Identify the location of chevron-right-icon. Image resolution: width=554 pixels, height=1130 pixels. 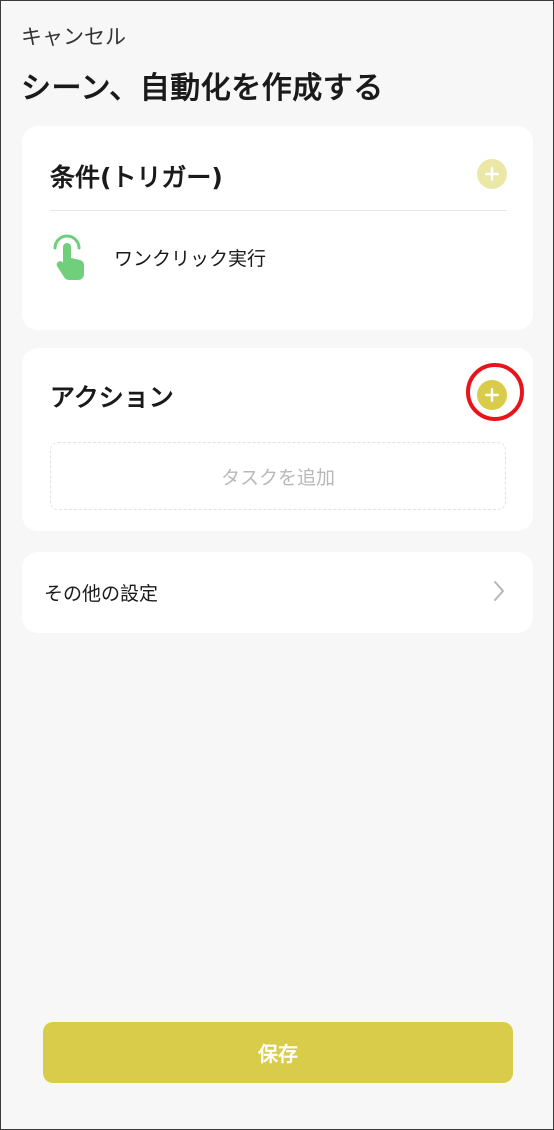
(499, 591).